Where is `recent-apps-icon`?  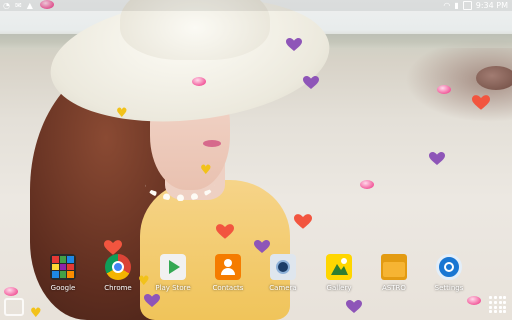
recent-apps-icon is located at coordinates (14, 307).